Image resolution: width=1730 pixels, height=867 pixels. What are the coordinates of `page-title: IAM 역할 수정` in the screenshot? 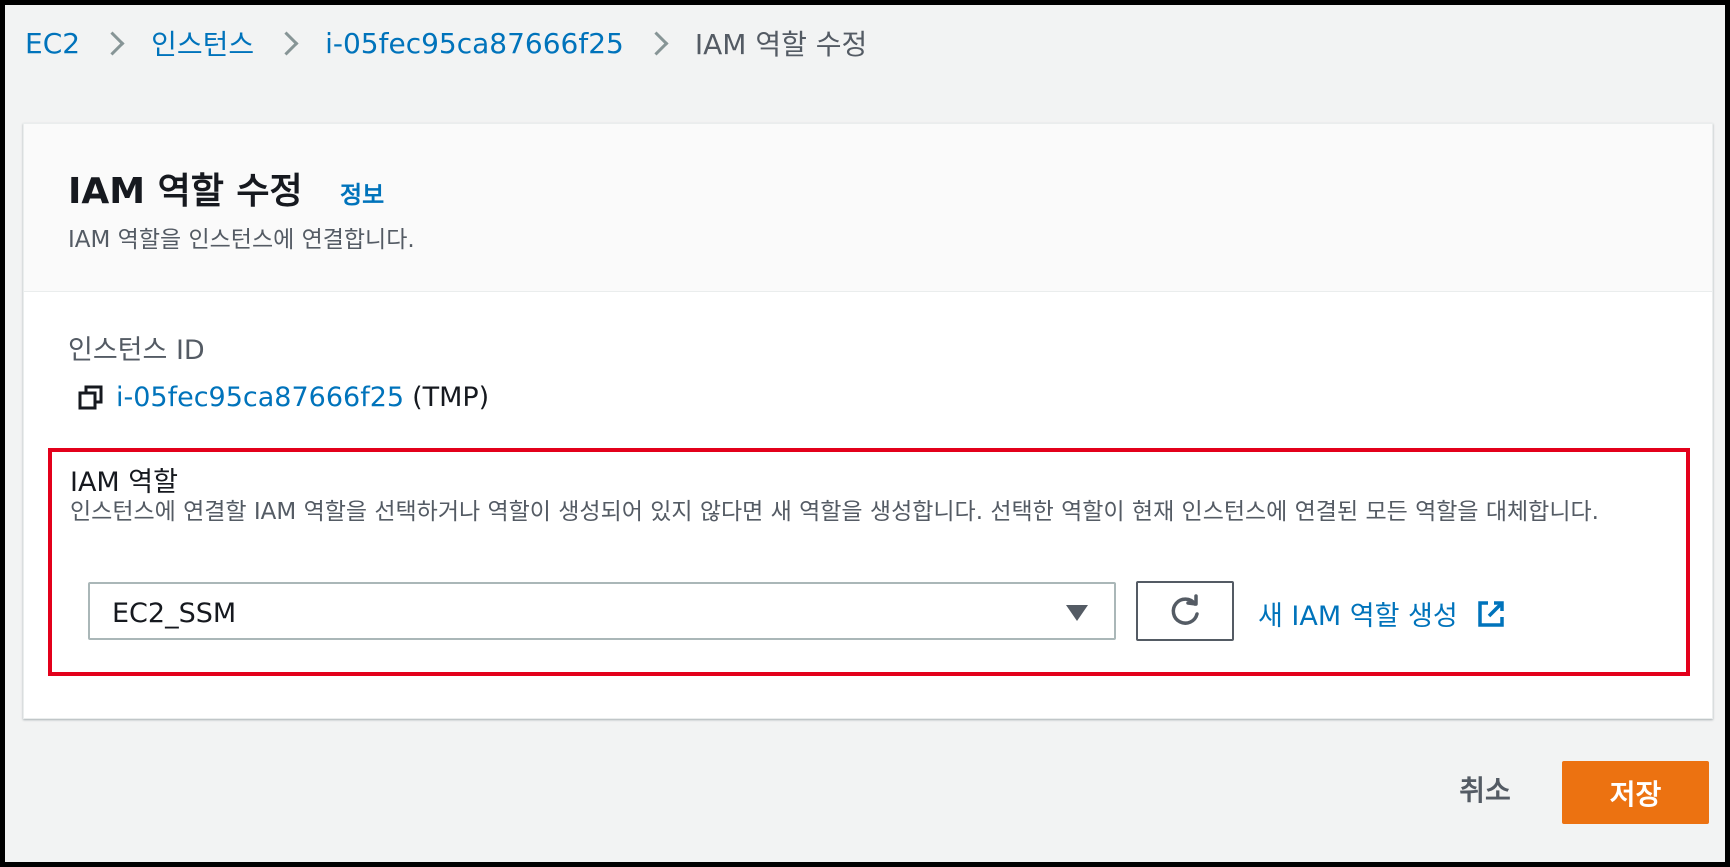 It's located at (185, 191).